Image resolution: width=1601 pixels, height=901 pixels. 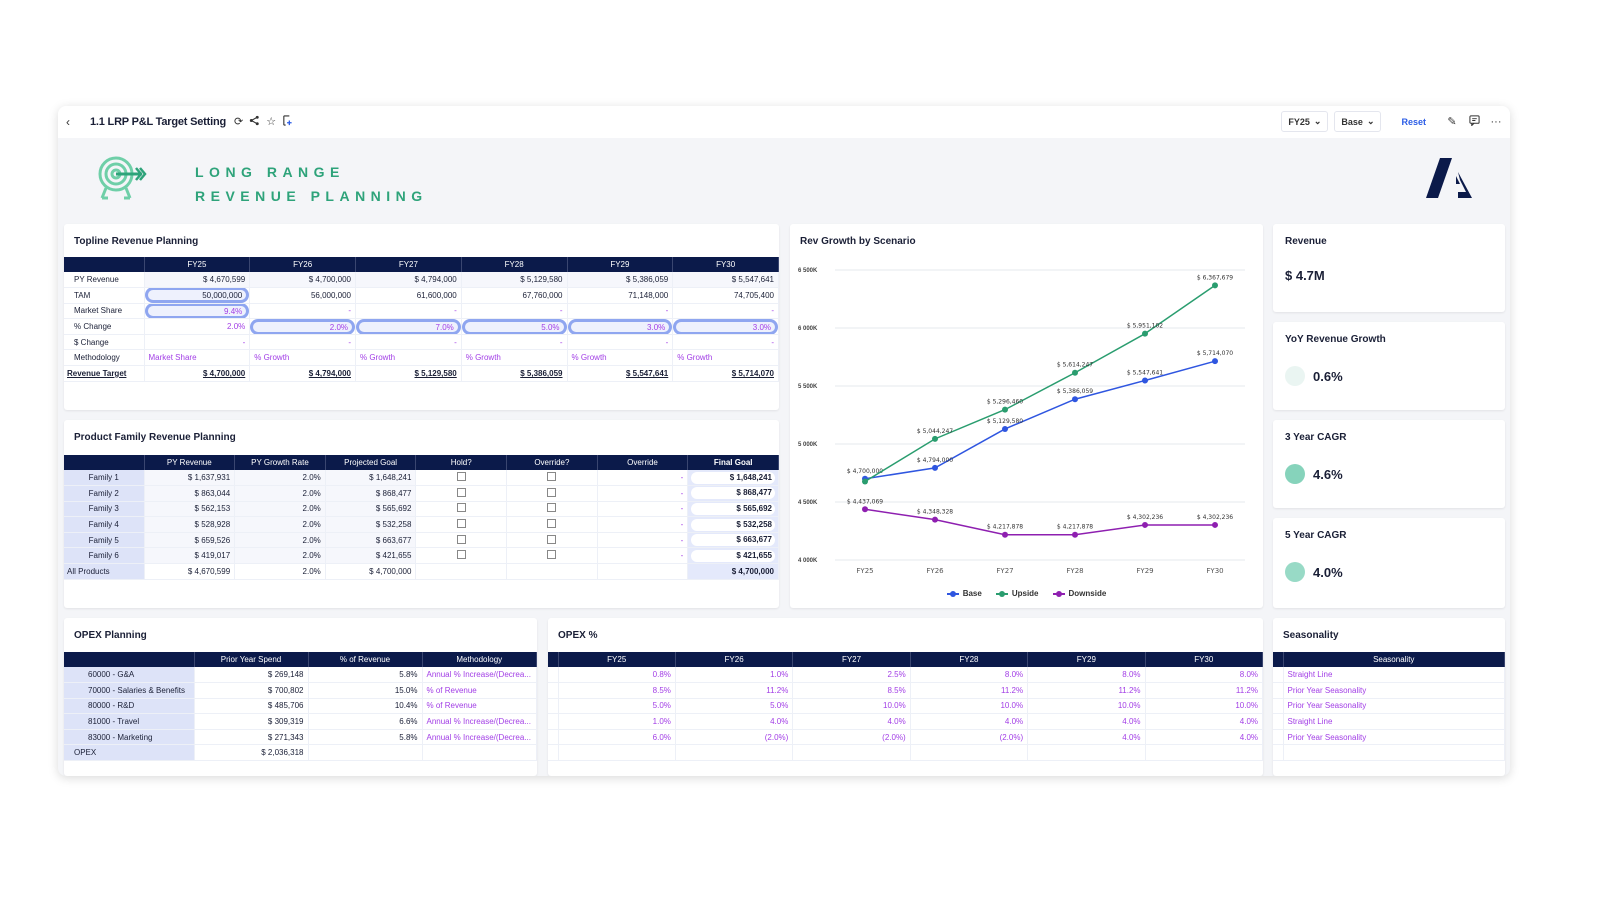 What do you see at coordinates (408, 264) in the screenshot?
I see `column-header: FY27` at bounding box center [408, 264].